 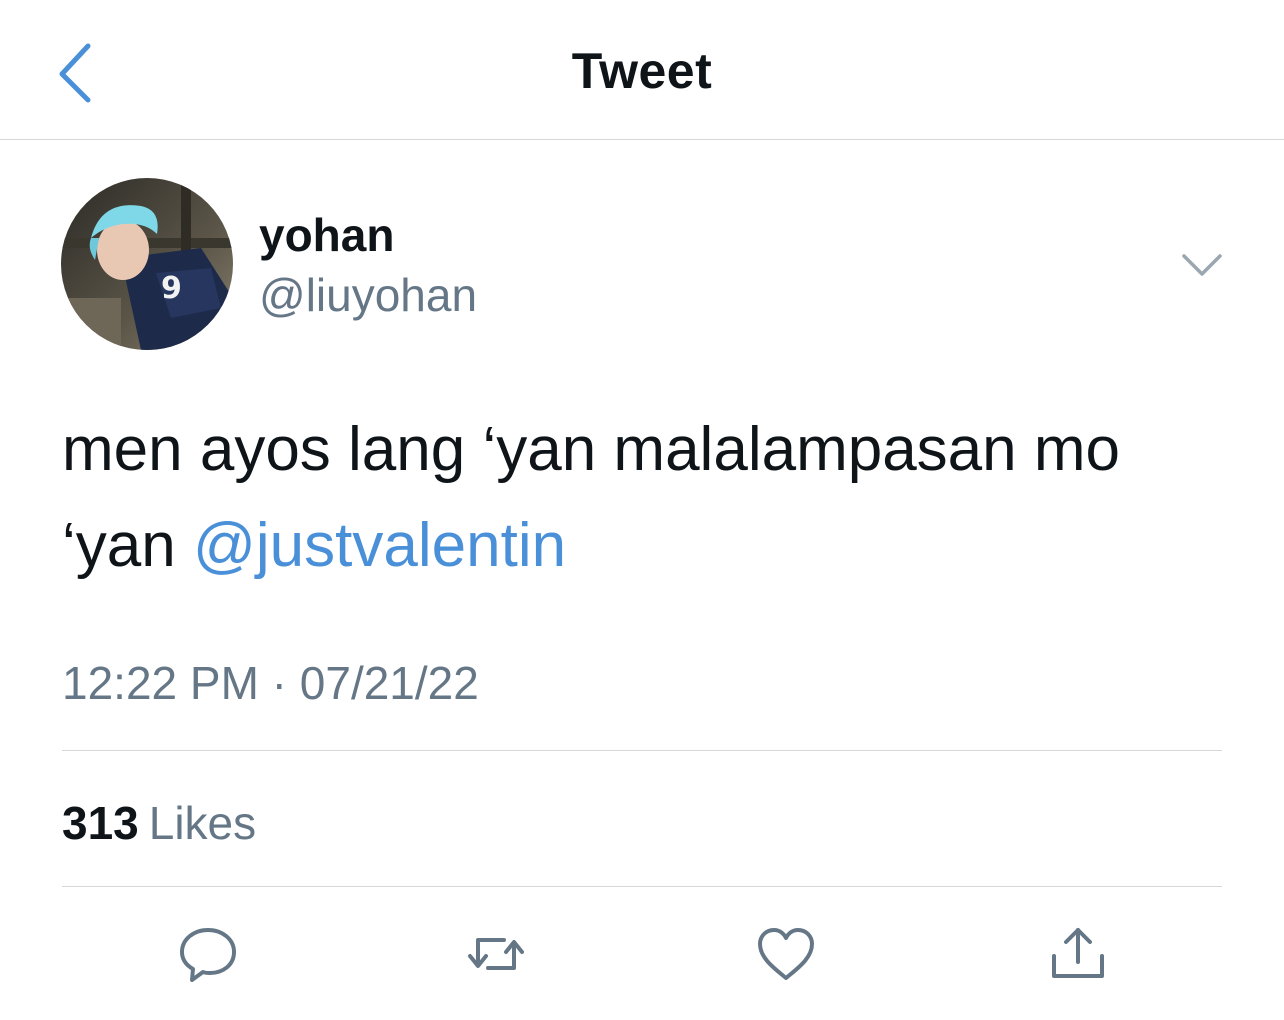 What do you see at coordinates (368, 295) in the screenshot?
I see `author-handle: @liuyohan` at bounding box center [368, 295].